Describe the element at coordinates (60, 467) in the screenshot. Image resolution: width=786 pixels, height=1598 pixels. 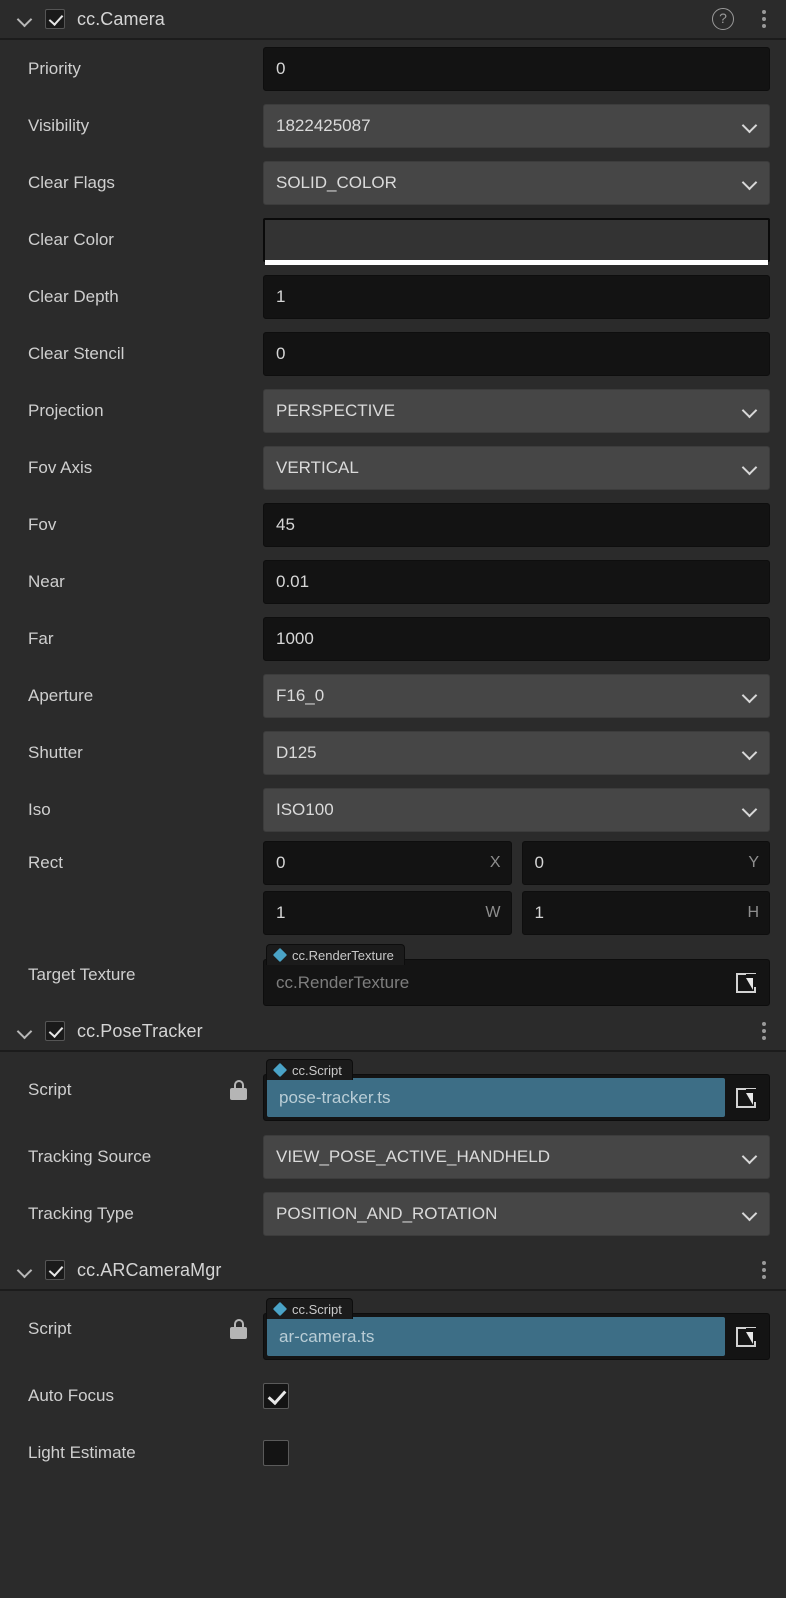
I see `property-label: Fov Axis` at that location.